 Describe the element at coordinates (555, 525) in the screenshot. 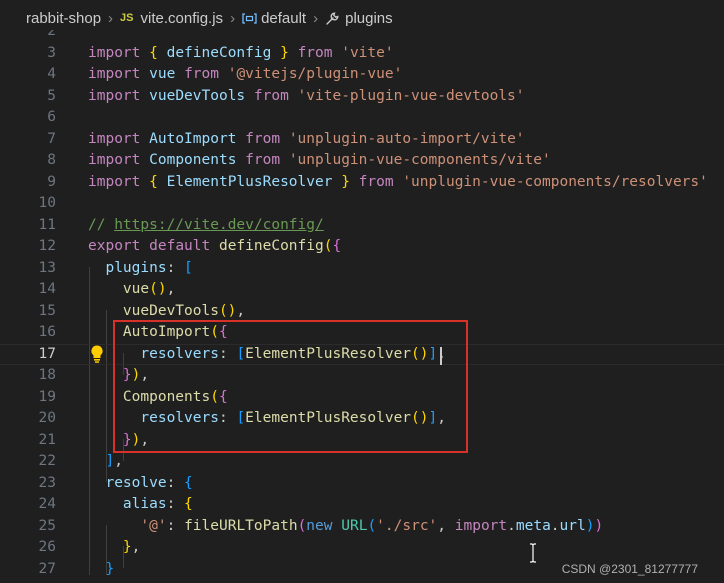

I see `code-token: .` at that location.